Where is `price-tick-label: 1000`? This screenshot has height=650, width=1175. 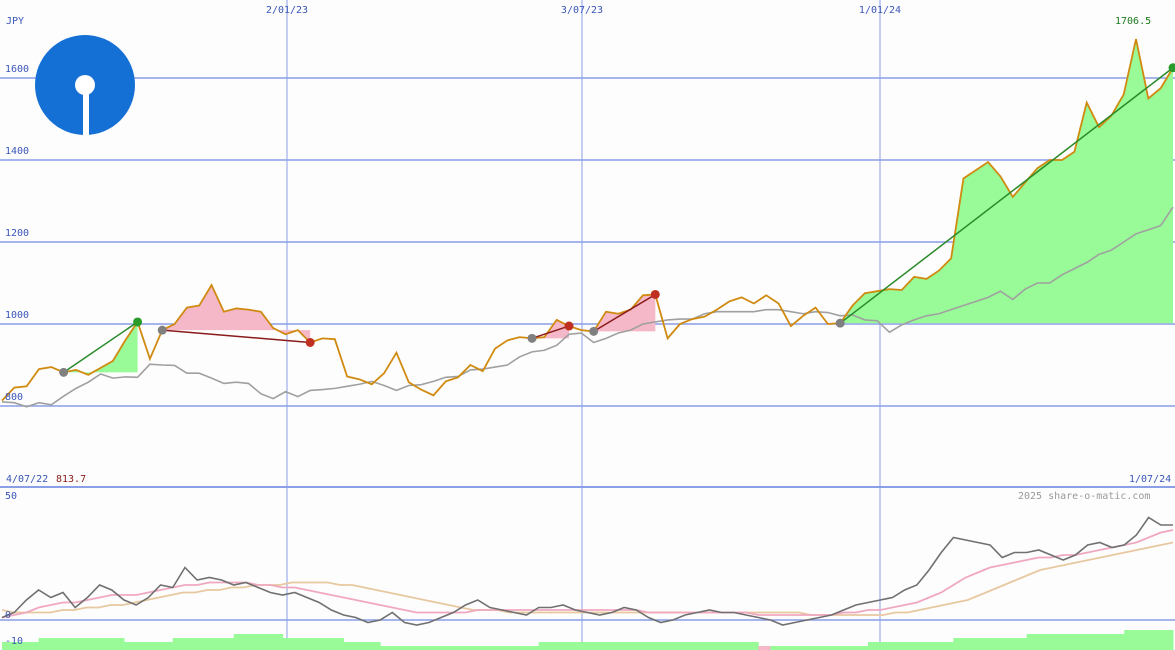
price-tick-label: 1000 is located at coordinates (17, 315).